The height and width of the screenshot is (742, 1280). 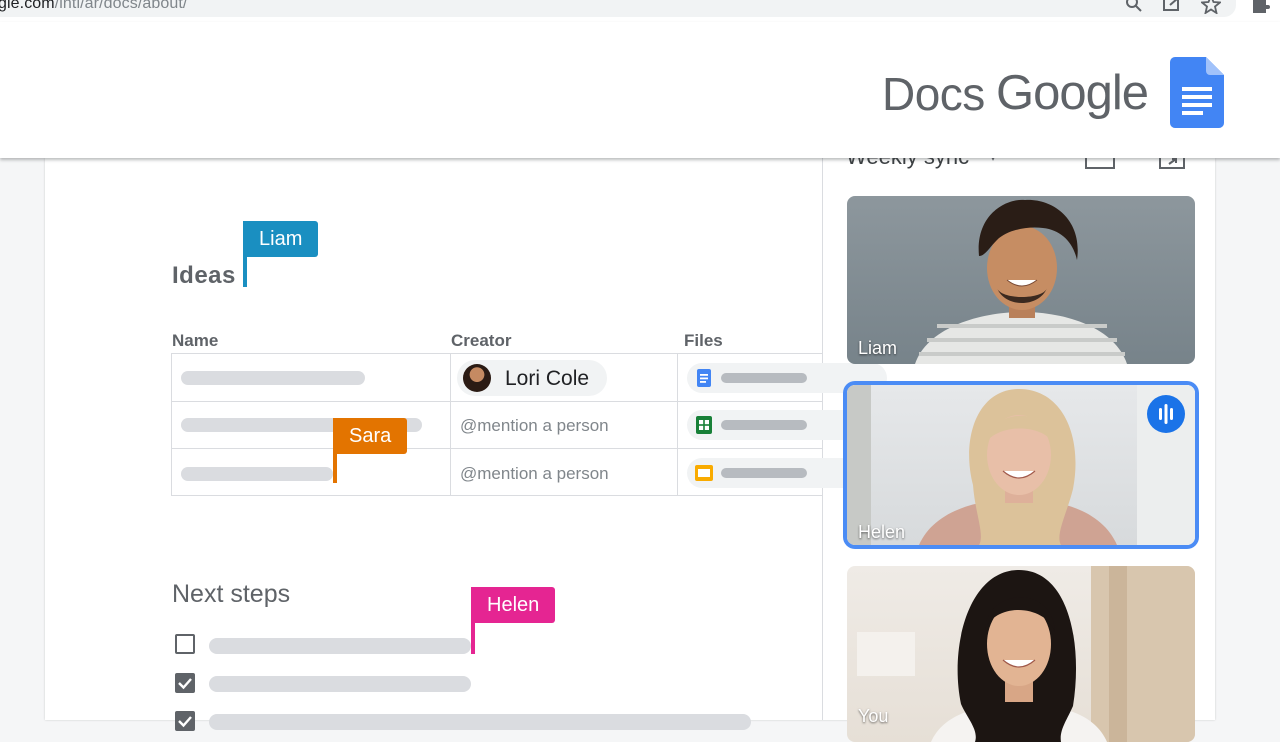 I want to click on speaking-indicator-icon, so click(x=1166, y=414).